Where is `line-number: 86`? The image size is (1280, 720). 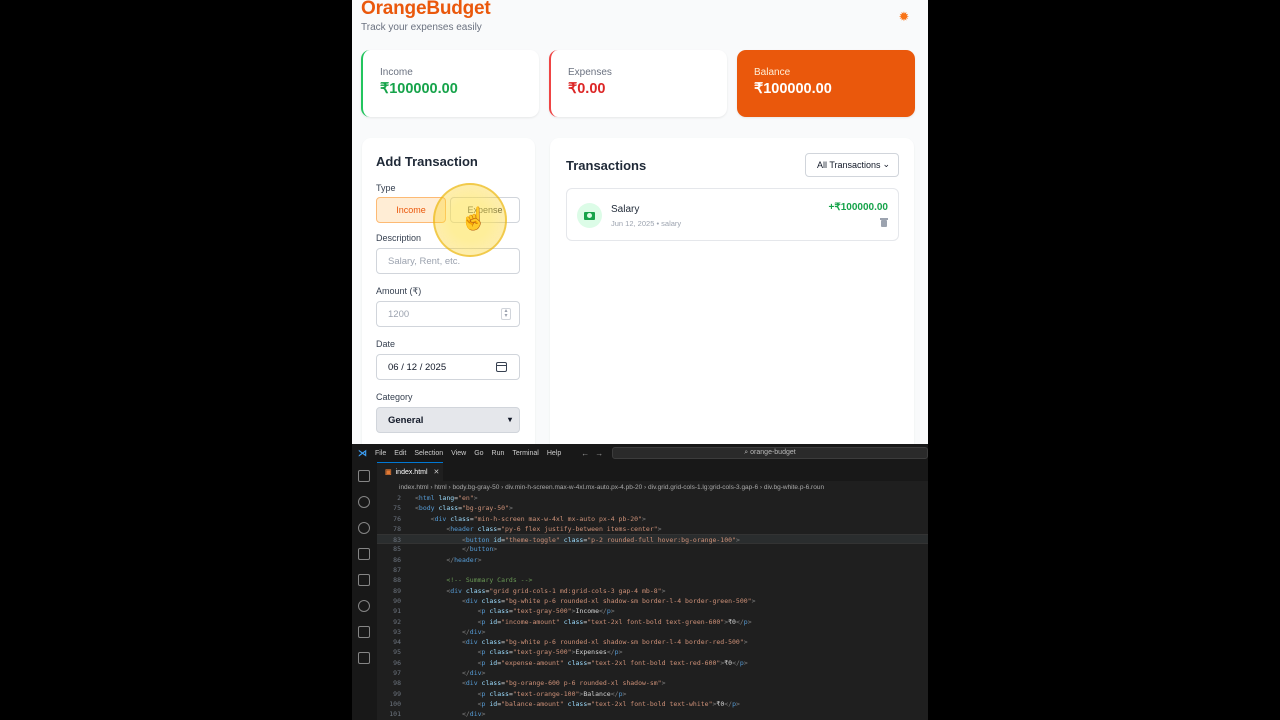 line-number: 86 is located at coordinates (397, 559).